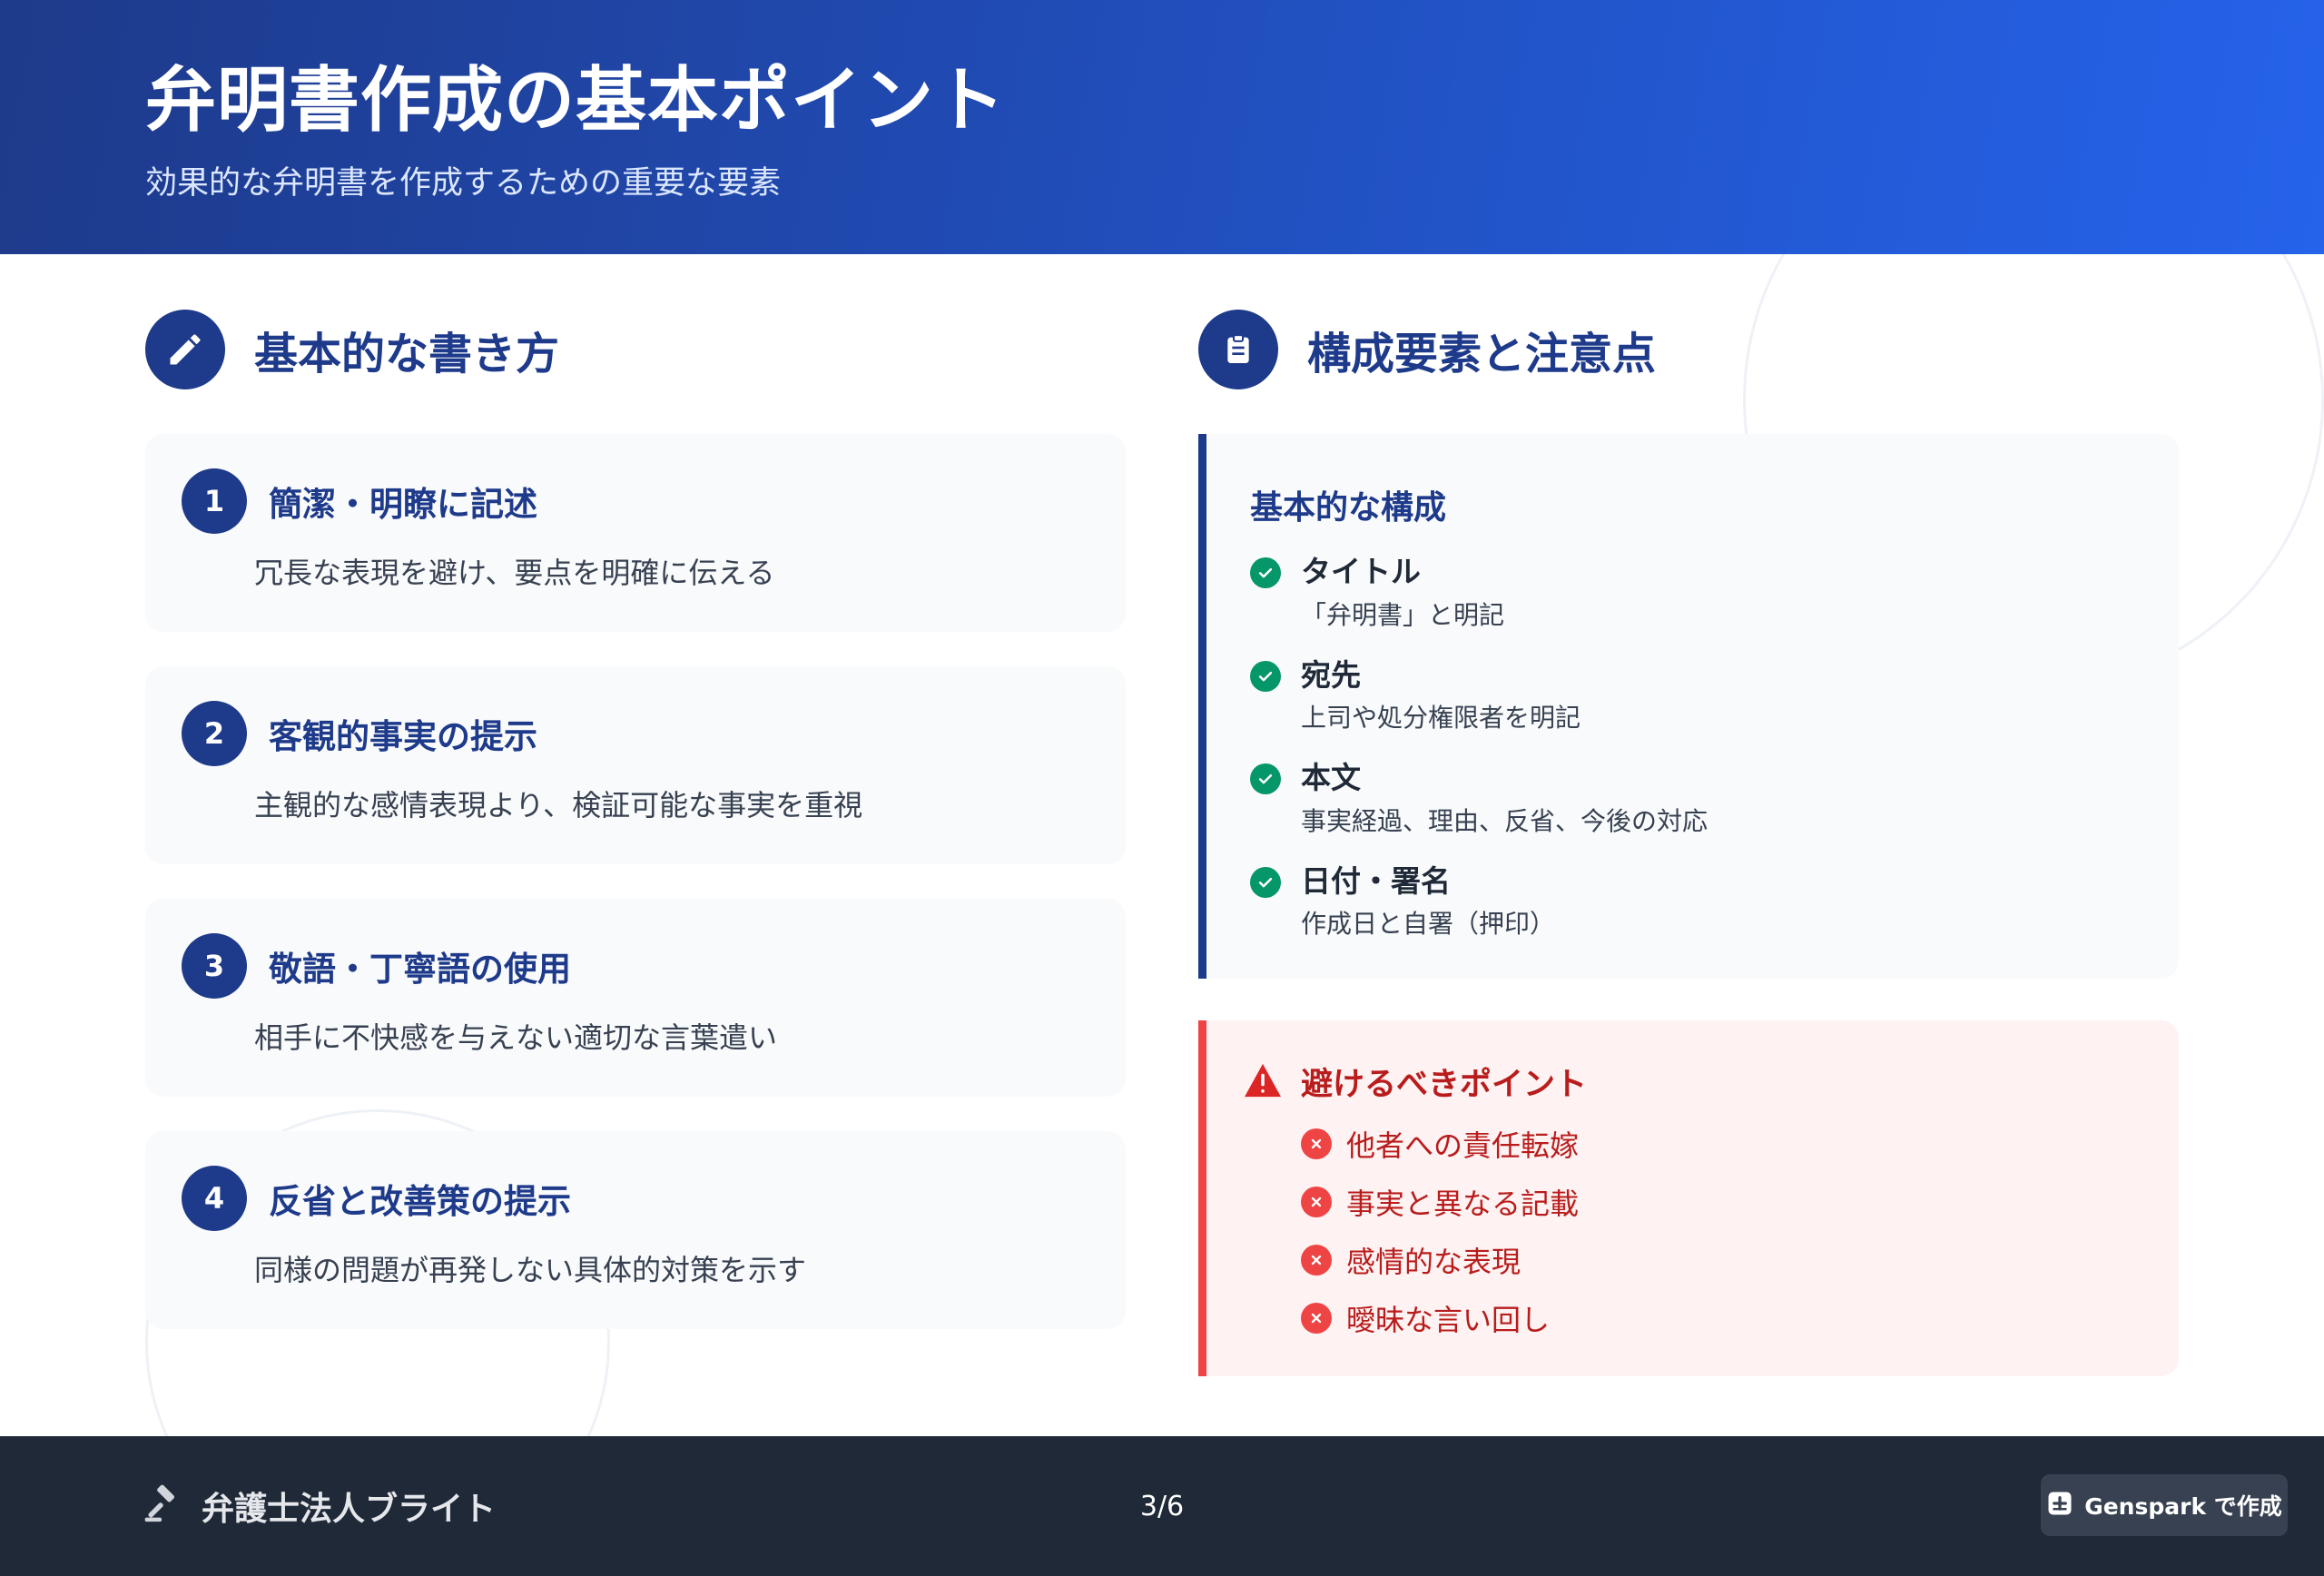  I want to click on structure-label: タイトル, so click(1361, 571).